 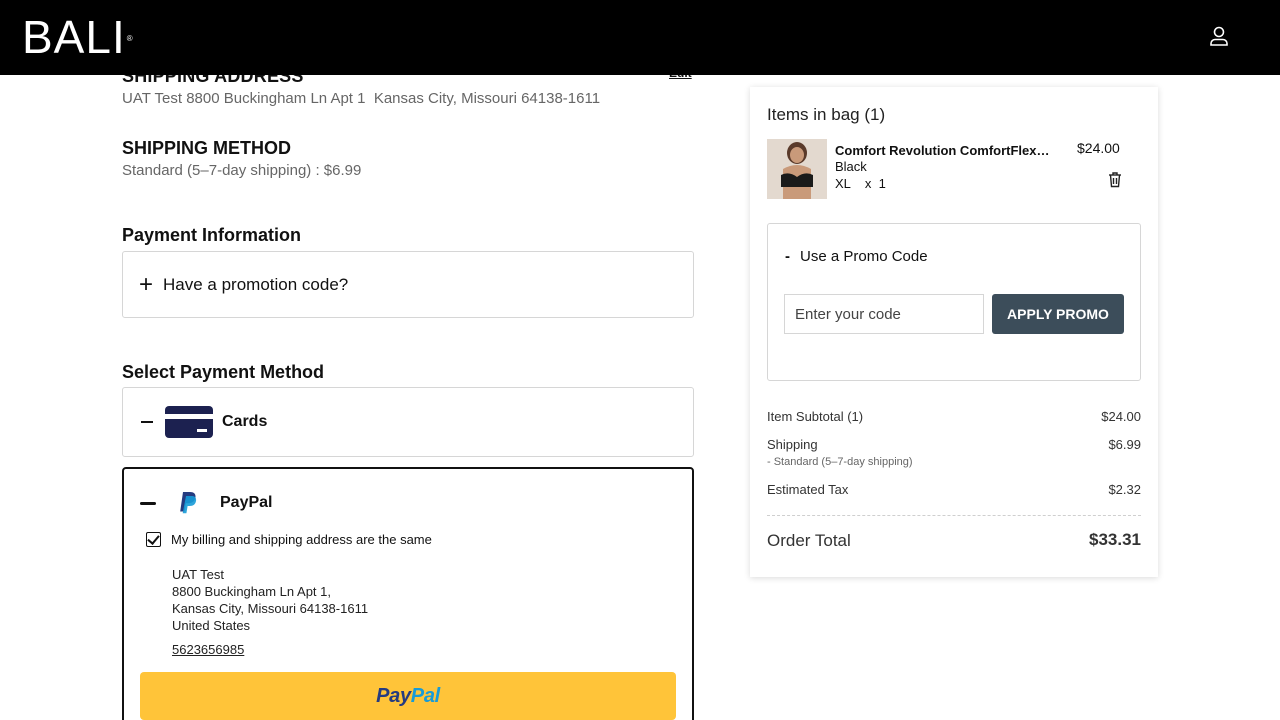 I want to click on summary-divider, so click(x=954, y=515).